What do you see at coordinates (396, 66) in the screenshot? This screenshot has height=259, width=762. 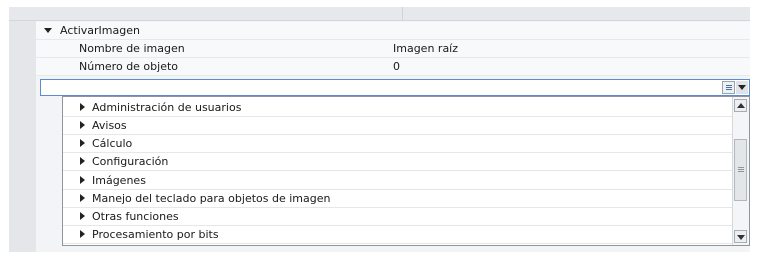 I see `param-value: 0` at bounding box center [396, 66].